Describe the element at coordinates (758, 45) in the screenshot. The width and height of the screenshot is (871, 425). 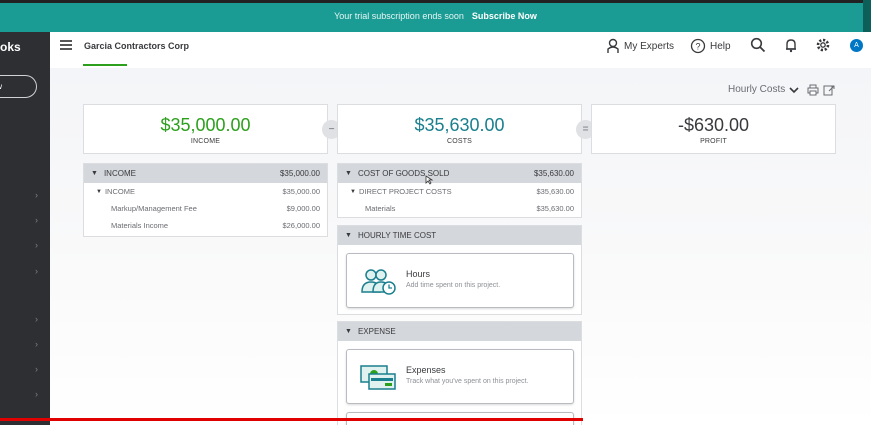
I see `search-icon` at that location.